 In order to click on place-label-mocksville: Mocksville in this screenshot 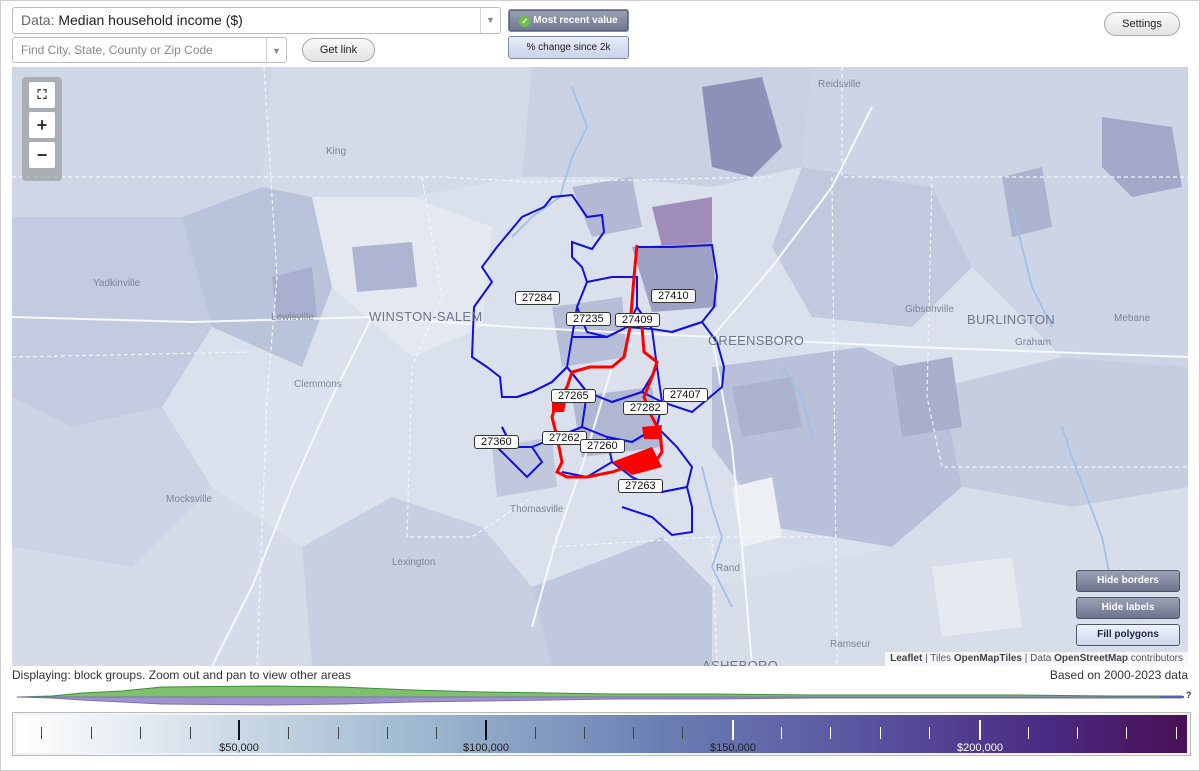, I will do `click(189, 499)`.